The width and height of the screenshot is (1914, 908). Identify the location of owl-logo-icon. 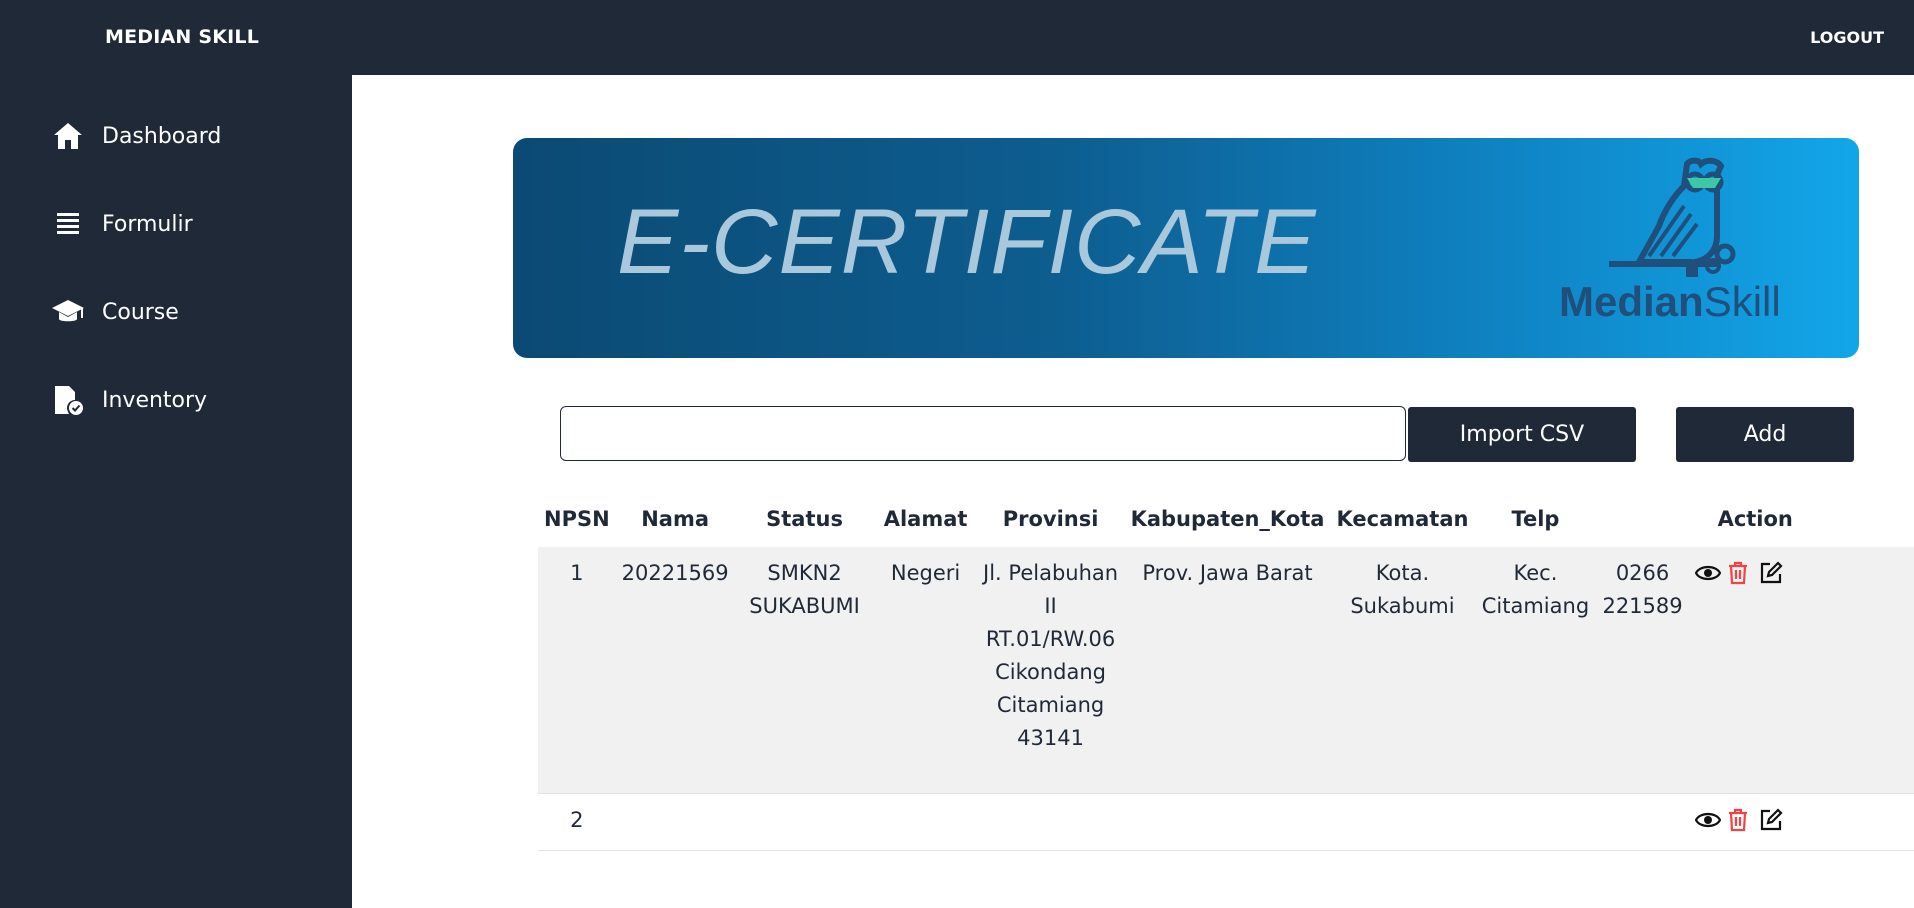
(1672, 217).